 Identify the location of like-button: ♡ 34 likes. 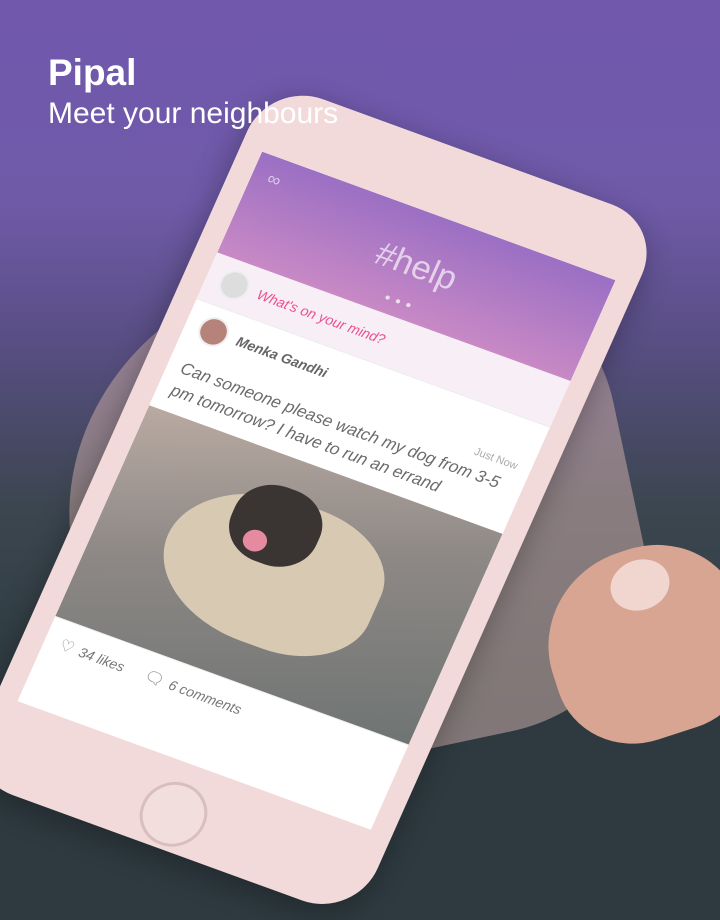
(92, 656).